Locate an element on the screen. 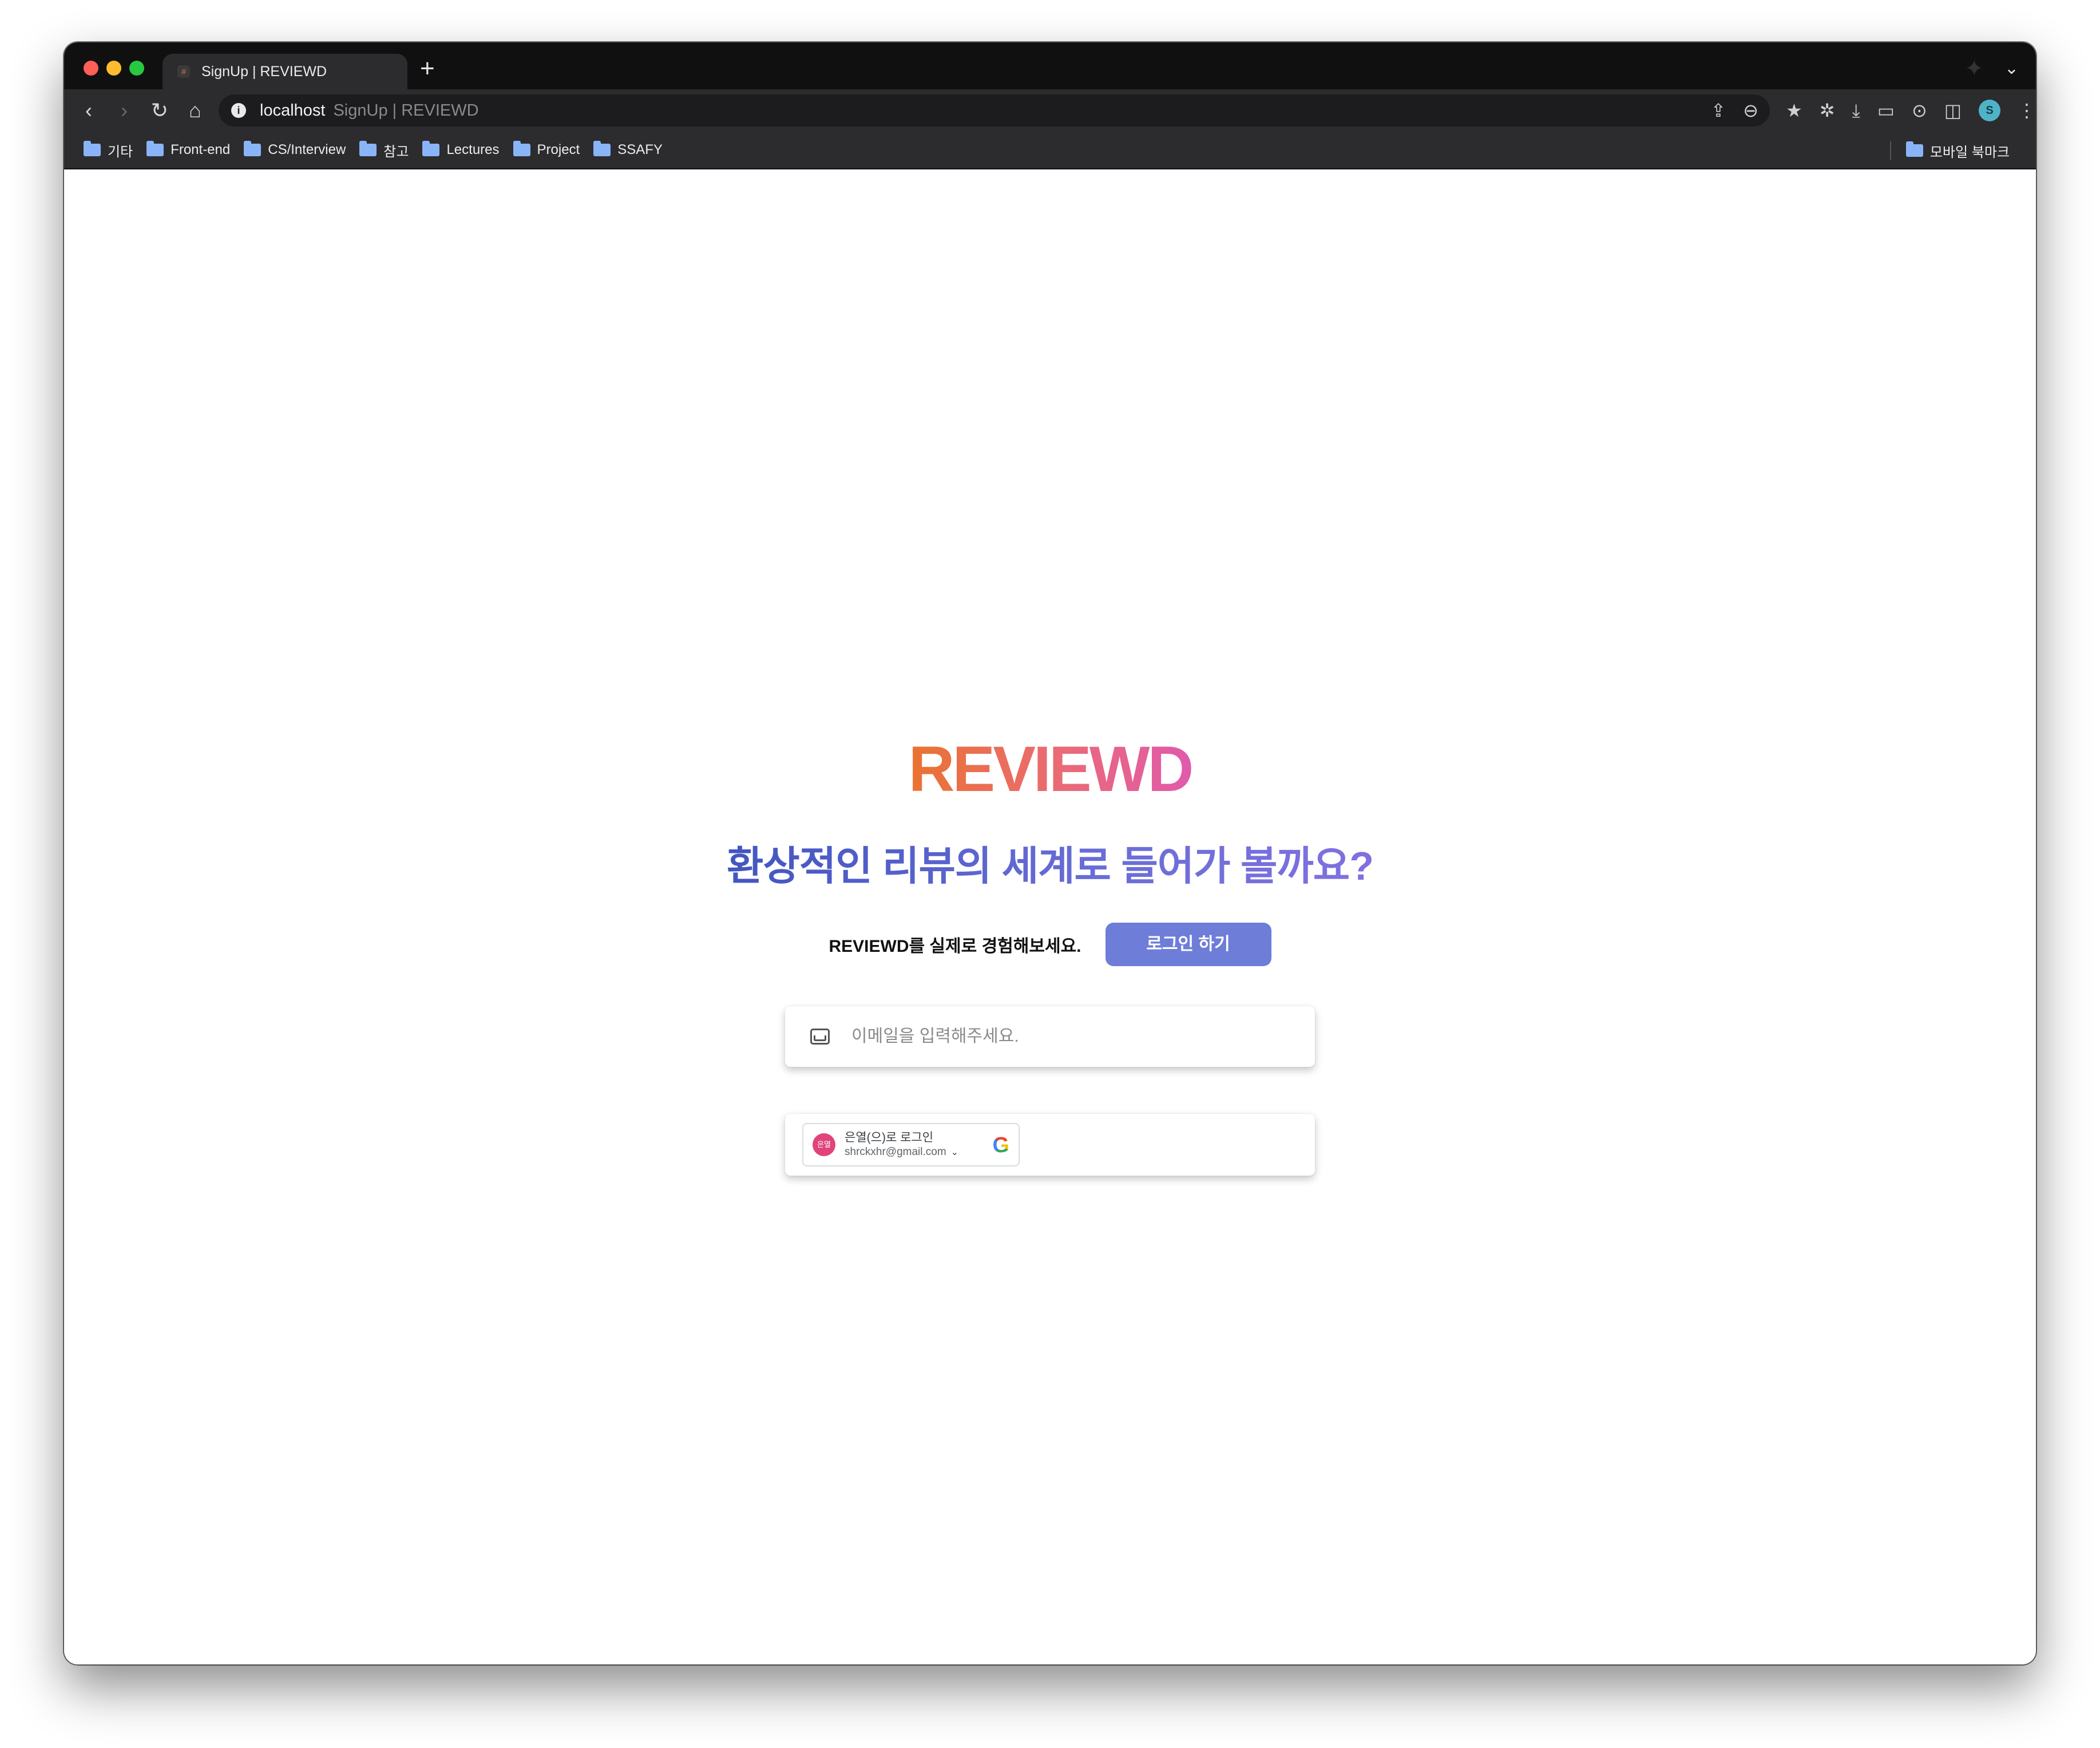  cta-text: REVIEWD를 실제로 경험해보세요. is located at coordinates (955, 946).